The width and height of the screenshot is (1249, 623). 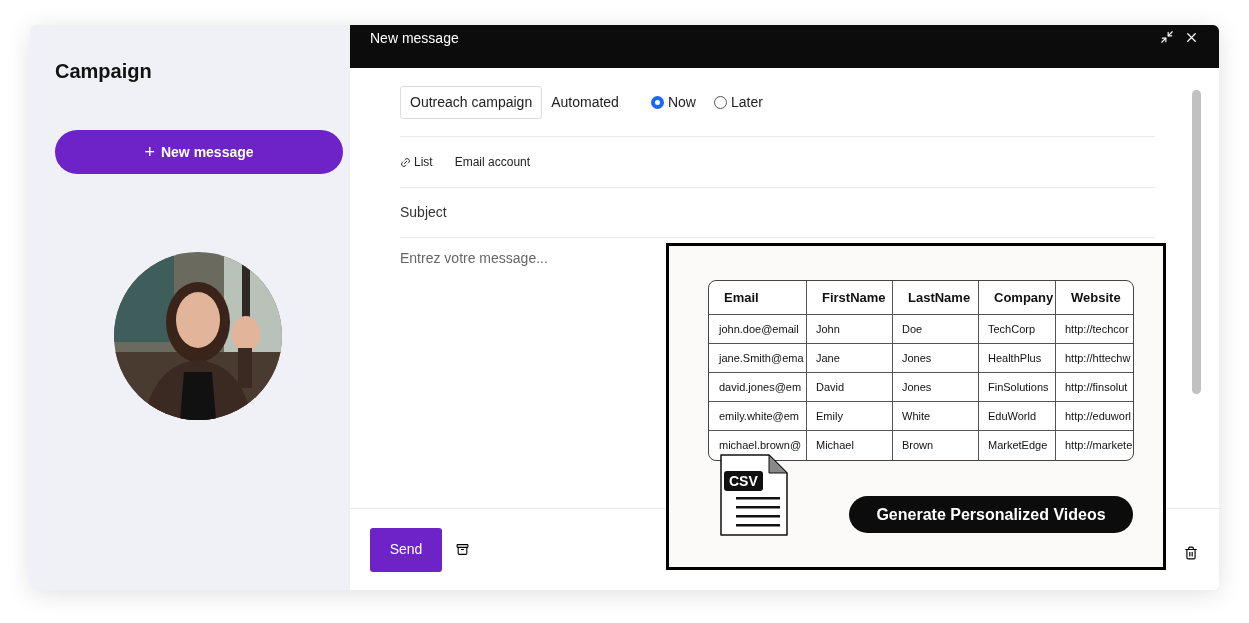 I want to click on table-cell-text: john.doe@email, so click(x=758, y=329).